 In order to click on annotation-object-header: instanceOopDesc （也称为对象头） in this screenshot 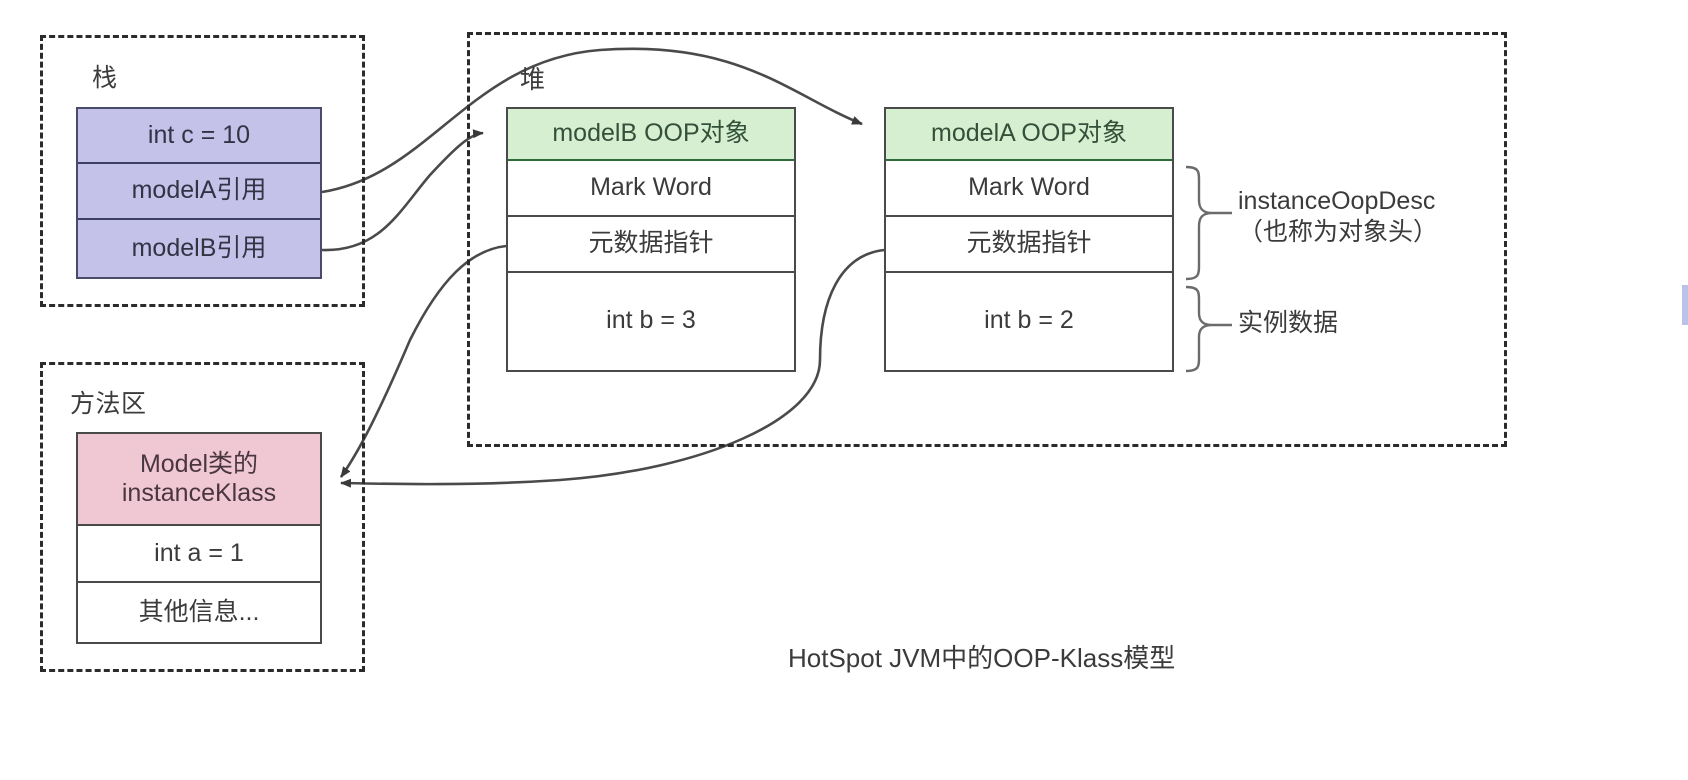, I will do `click(1338, 217)`.